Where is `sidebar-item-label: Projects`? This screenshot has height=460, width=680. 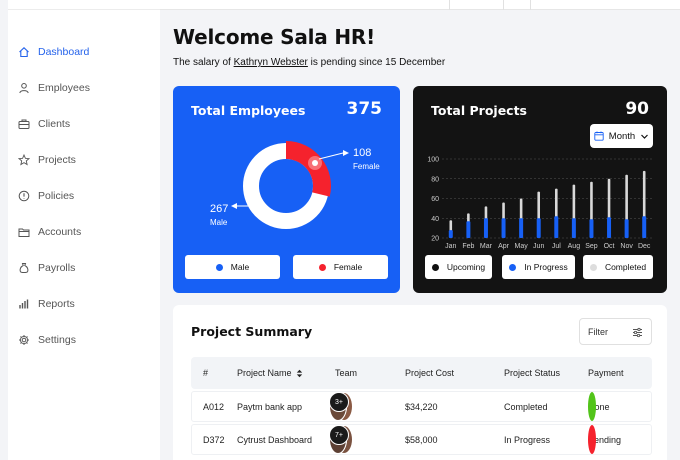
sidebar-item-label: Projects is located at coordinates (57, 160).